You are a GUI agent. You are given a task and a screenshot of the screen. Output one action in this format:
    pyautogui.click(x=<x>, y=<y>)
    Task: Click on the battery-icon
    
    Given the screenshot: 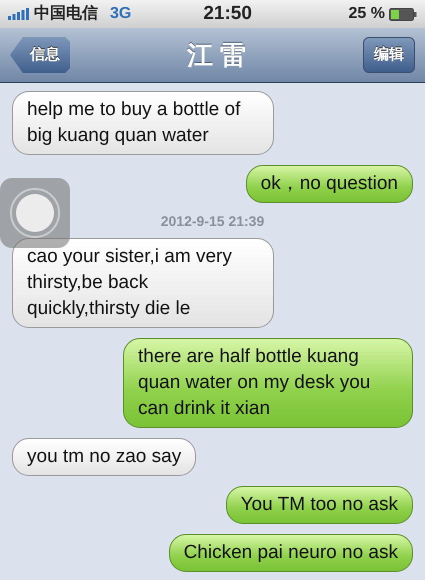 What is the action you would take?
    pyautogui.click(x=403, y=14)
    